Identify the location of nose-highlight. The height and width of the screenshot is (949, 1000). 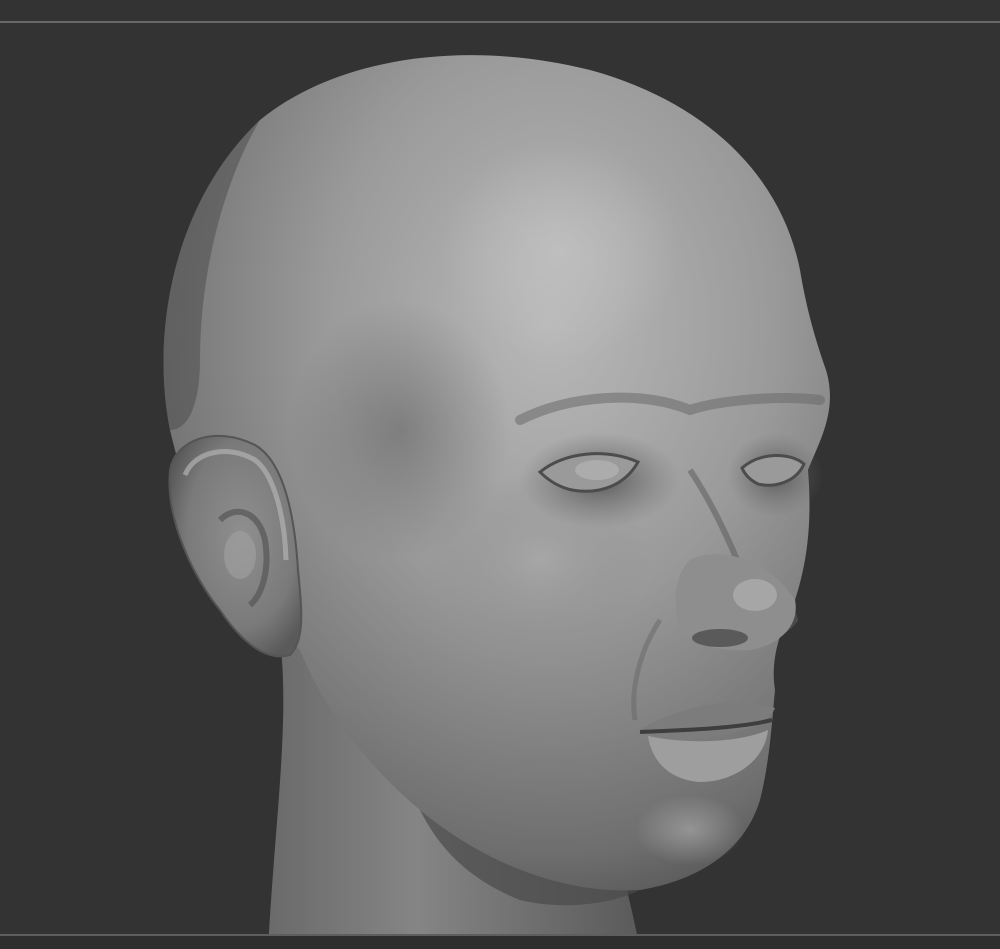
(755, 595).